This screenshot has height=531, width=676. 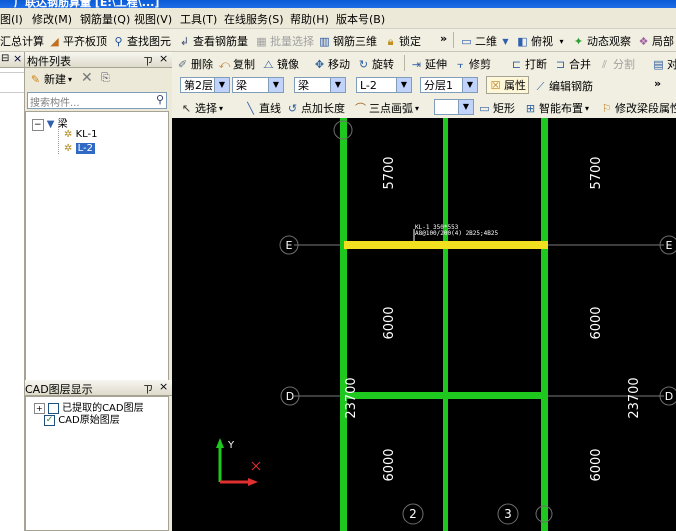 I want to click on delete-component-icon: ✕, so click(x=87, y=78).